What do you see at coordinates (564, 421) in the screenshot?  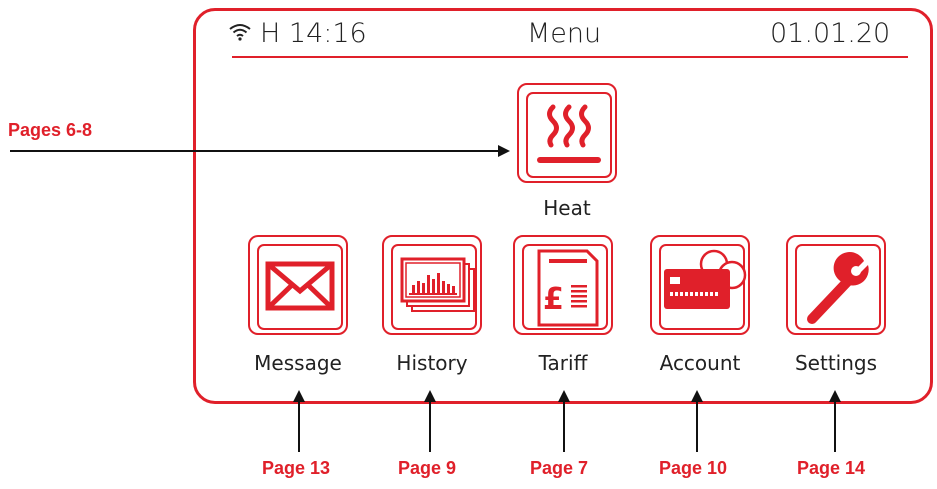 I see `tariff-callout-arrow` at bounding box center [564, 421].